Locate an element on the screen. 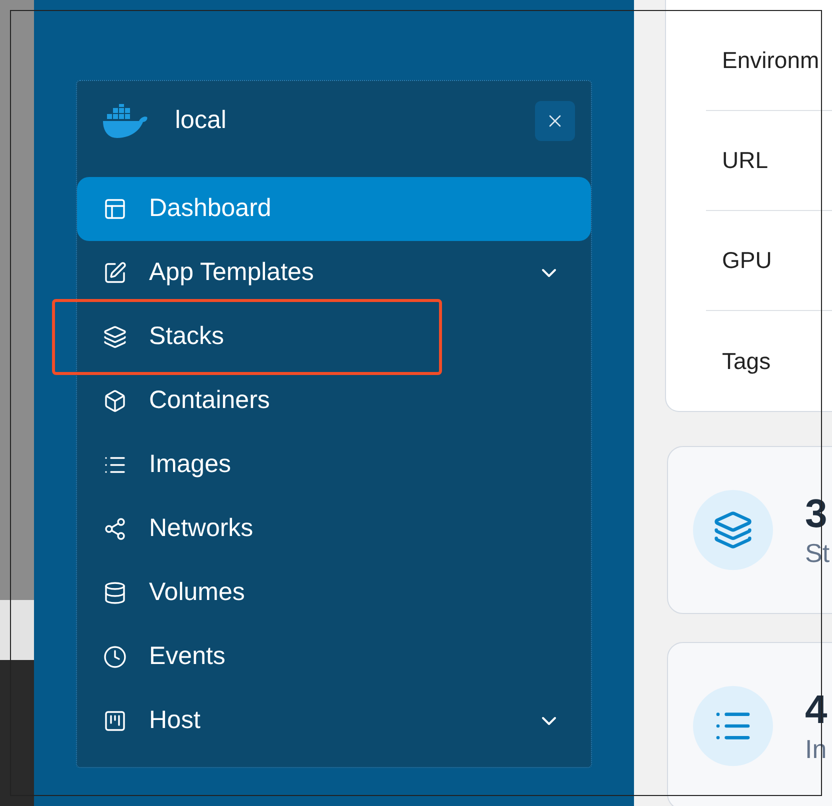 The height and width of the screenshot is (806, 832). pencil-square-icon is located at coordinates (115, 273).